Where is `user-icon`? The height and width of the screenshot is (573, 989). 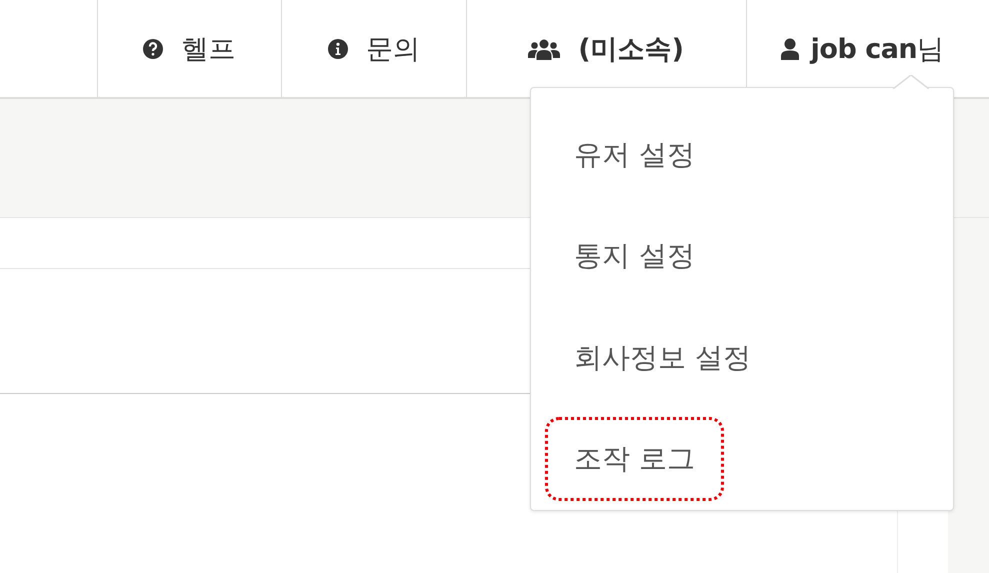 user-icon is located at coordinates (789, 49).